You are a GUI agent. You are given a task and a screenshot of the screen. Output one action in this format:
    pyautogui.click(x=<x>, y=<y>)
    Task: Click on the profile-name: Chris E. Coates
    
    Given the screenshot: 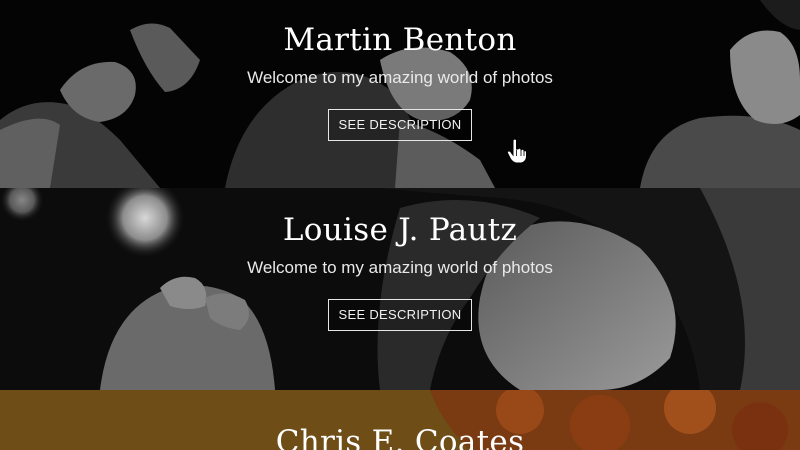 What is the action you would take?
    pyautogui.click(x=400, y=437)
    